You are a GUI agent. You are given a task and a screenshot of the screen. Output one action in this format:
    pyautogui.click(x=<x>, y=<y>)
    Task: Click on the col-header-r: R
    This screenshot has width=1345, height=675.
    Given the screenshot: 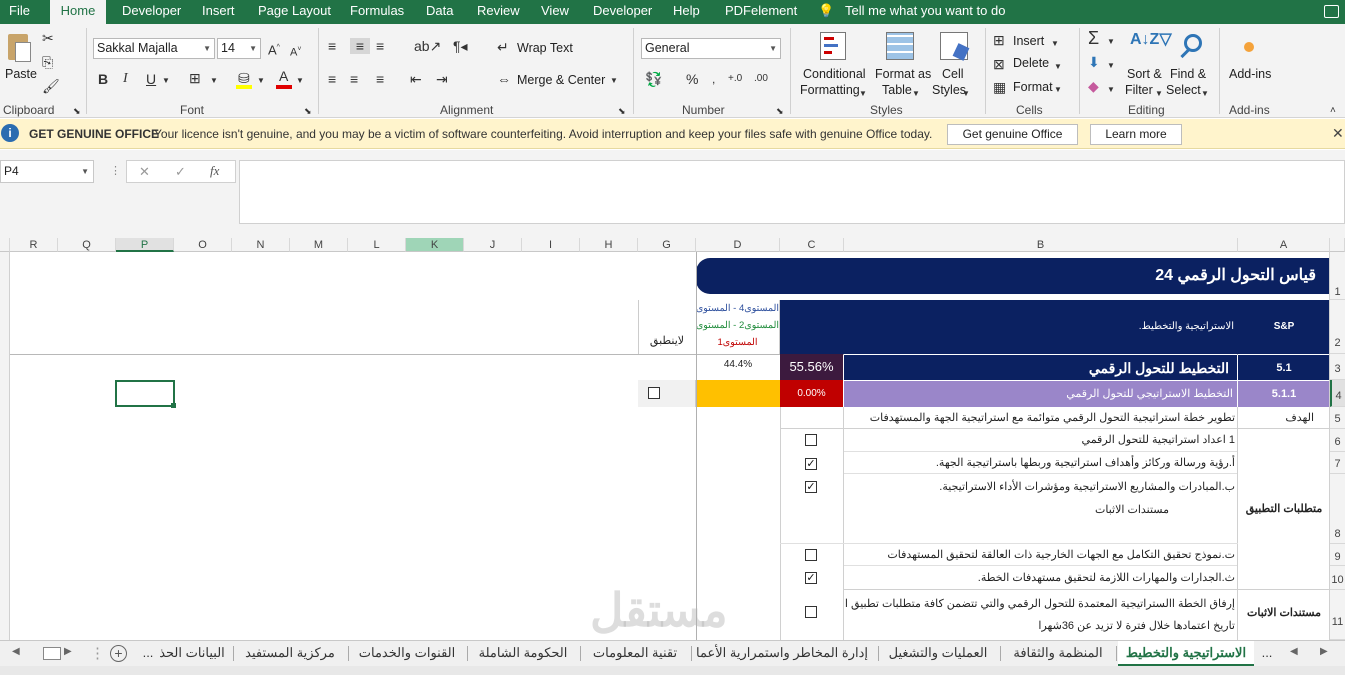 What is the action you would take?
    pyautogui.click(x=34, y=245)
    